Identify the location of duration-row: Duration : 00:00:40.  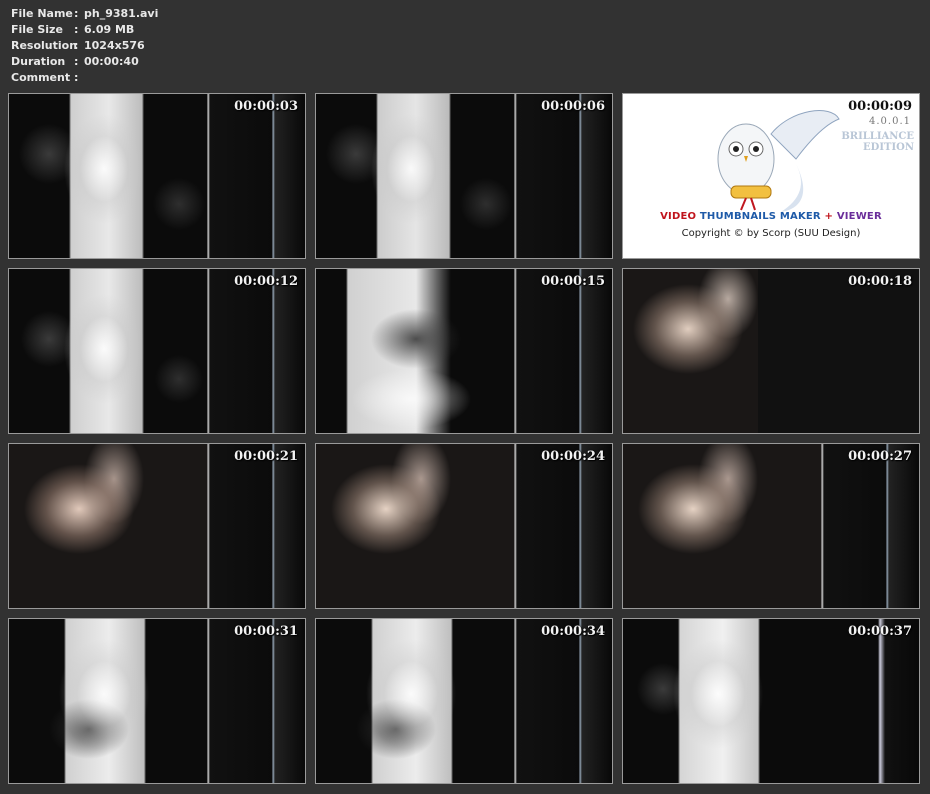
(84, 62).